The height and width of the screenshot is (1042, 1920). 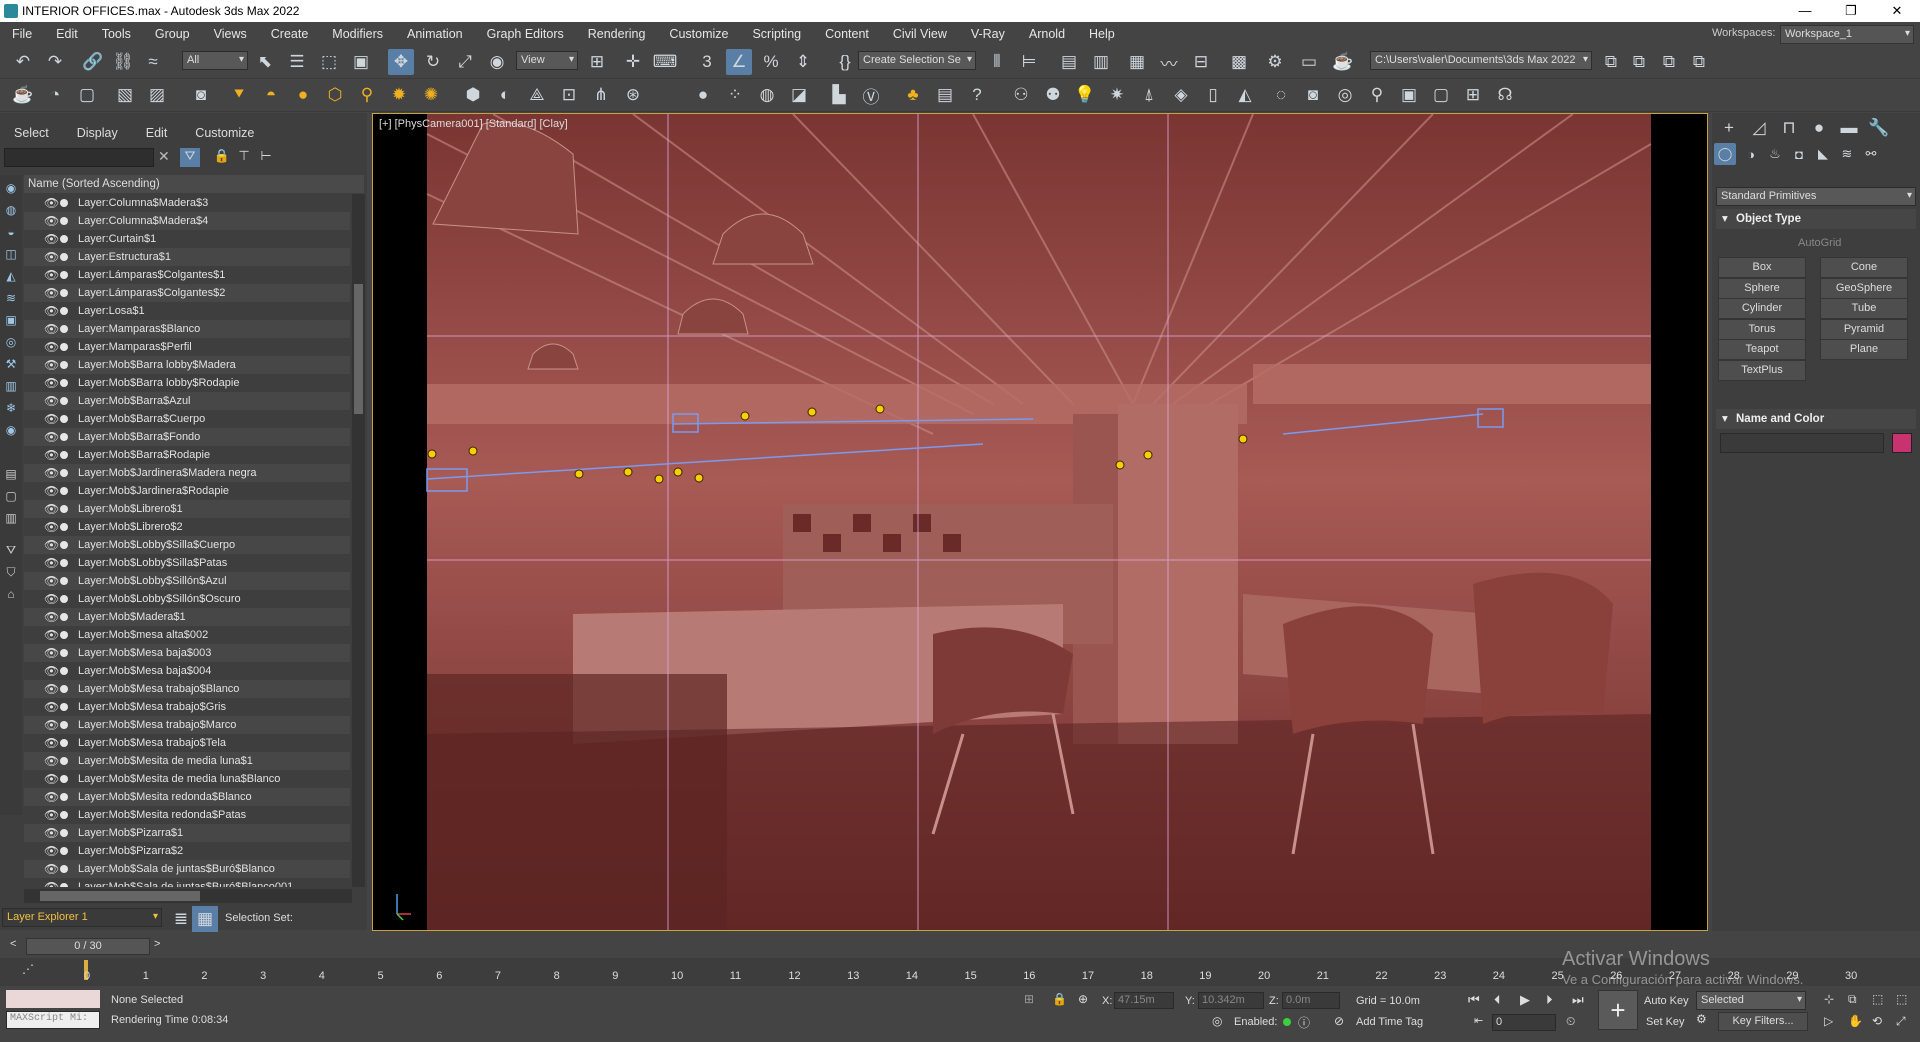 What do you see at coordinates (187, 257) in the screenshot?
I see `layer-row: 👁 Layer:Estructura$1` at bounding box center [187, 257].